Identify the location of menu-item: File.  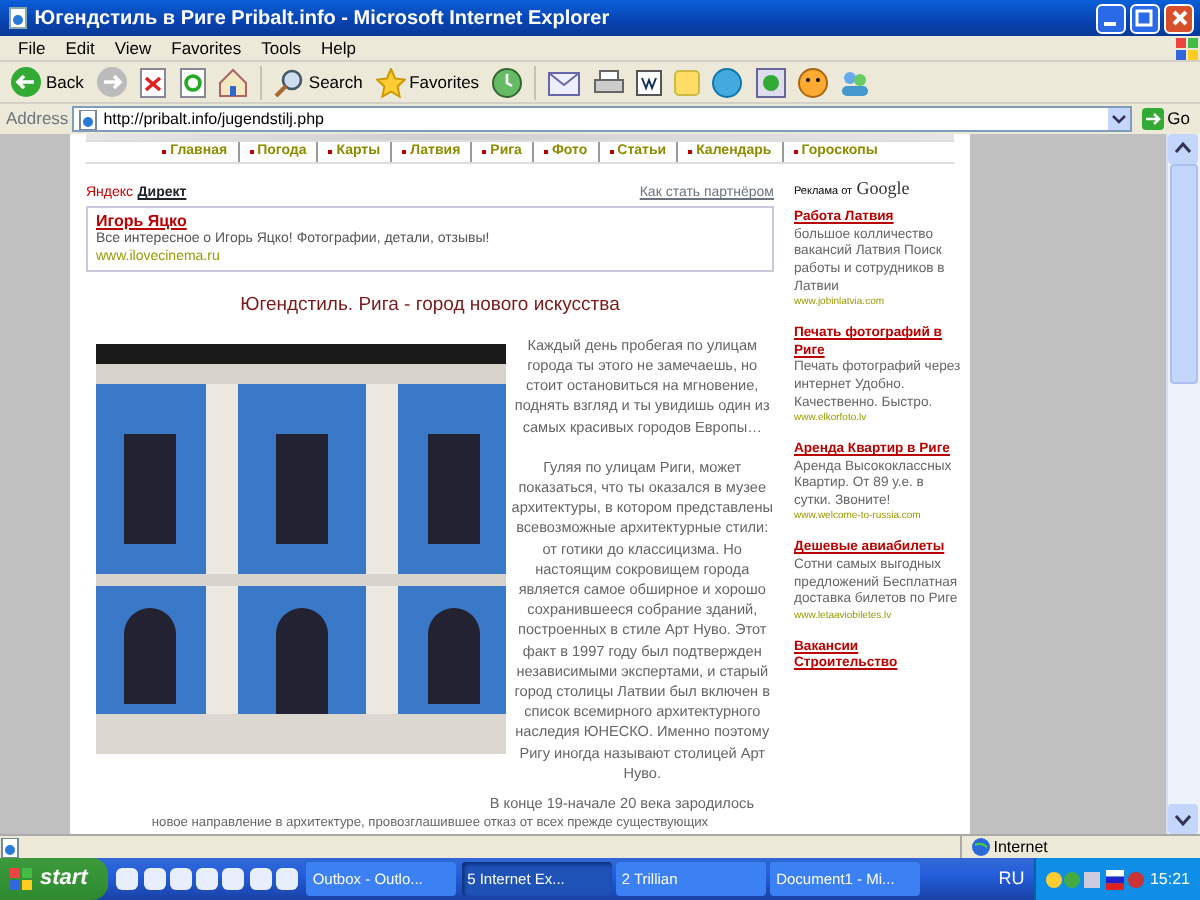
(32, 48).